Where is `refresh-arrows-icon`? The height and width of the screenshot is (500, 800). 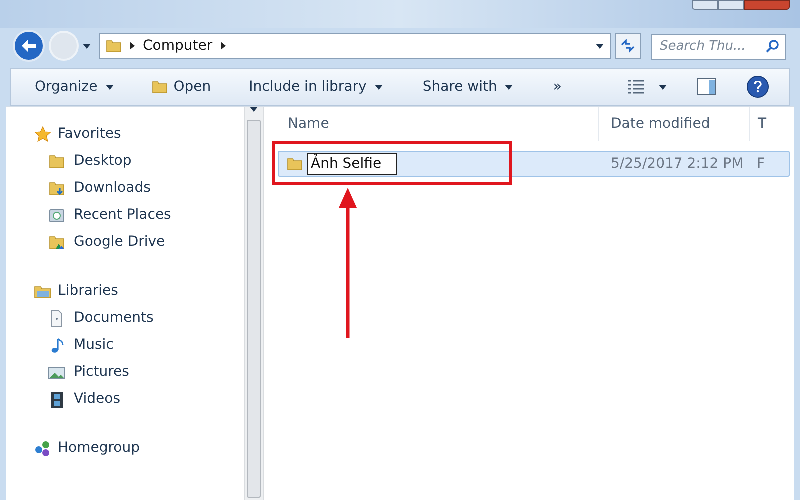
refresh-arrows-icon is located at coordinates (628, 46).